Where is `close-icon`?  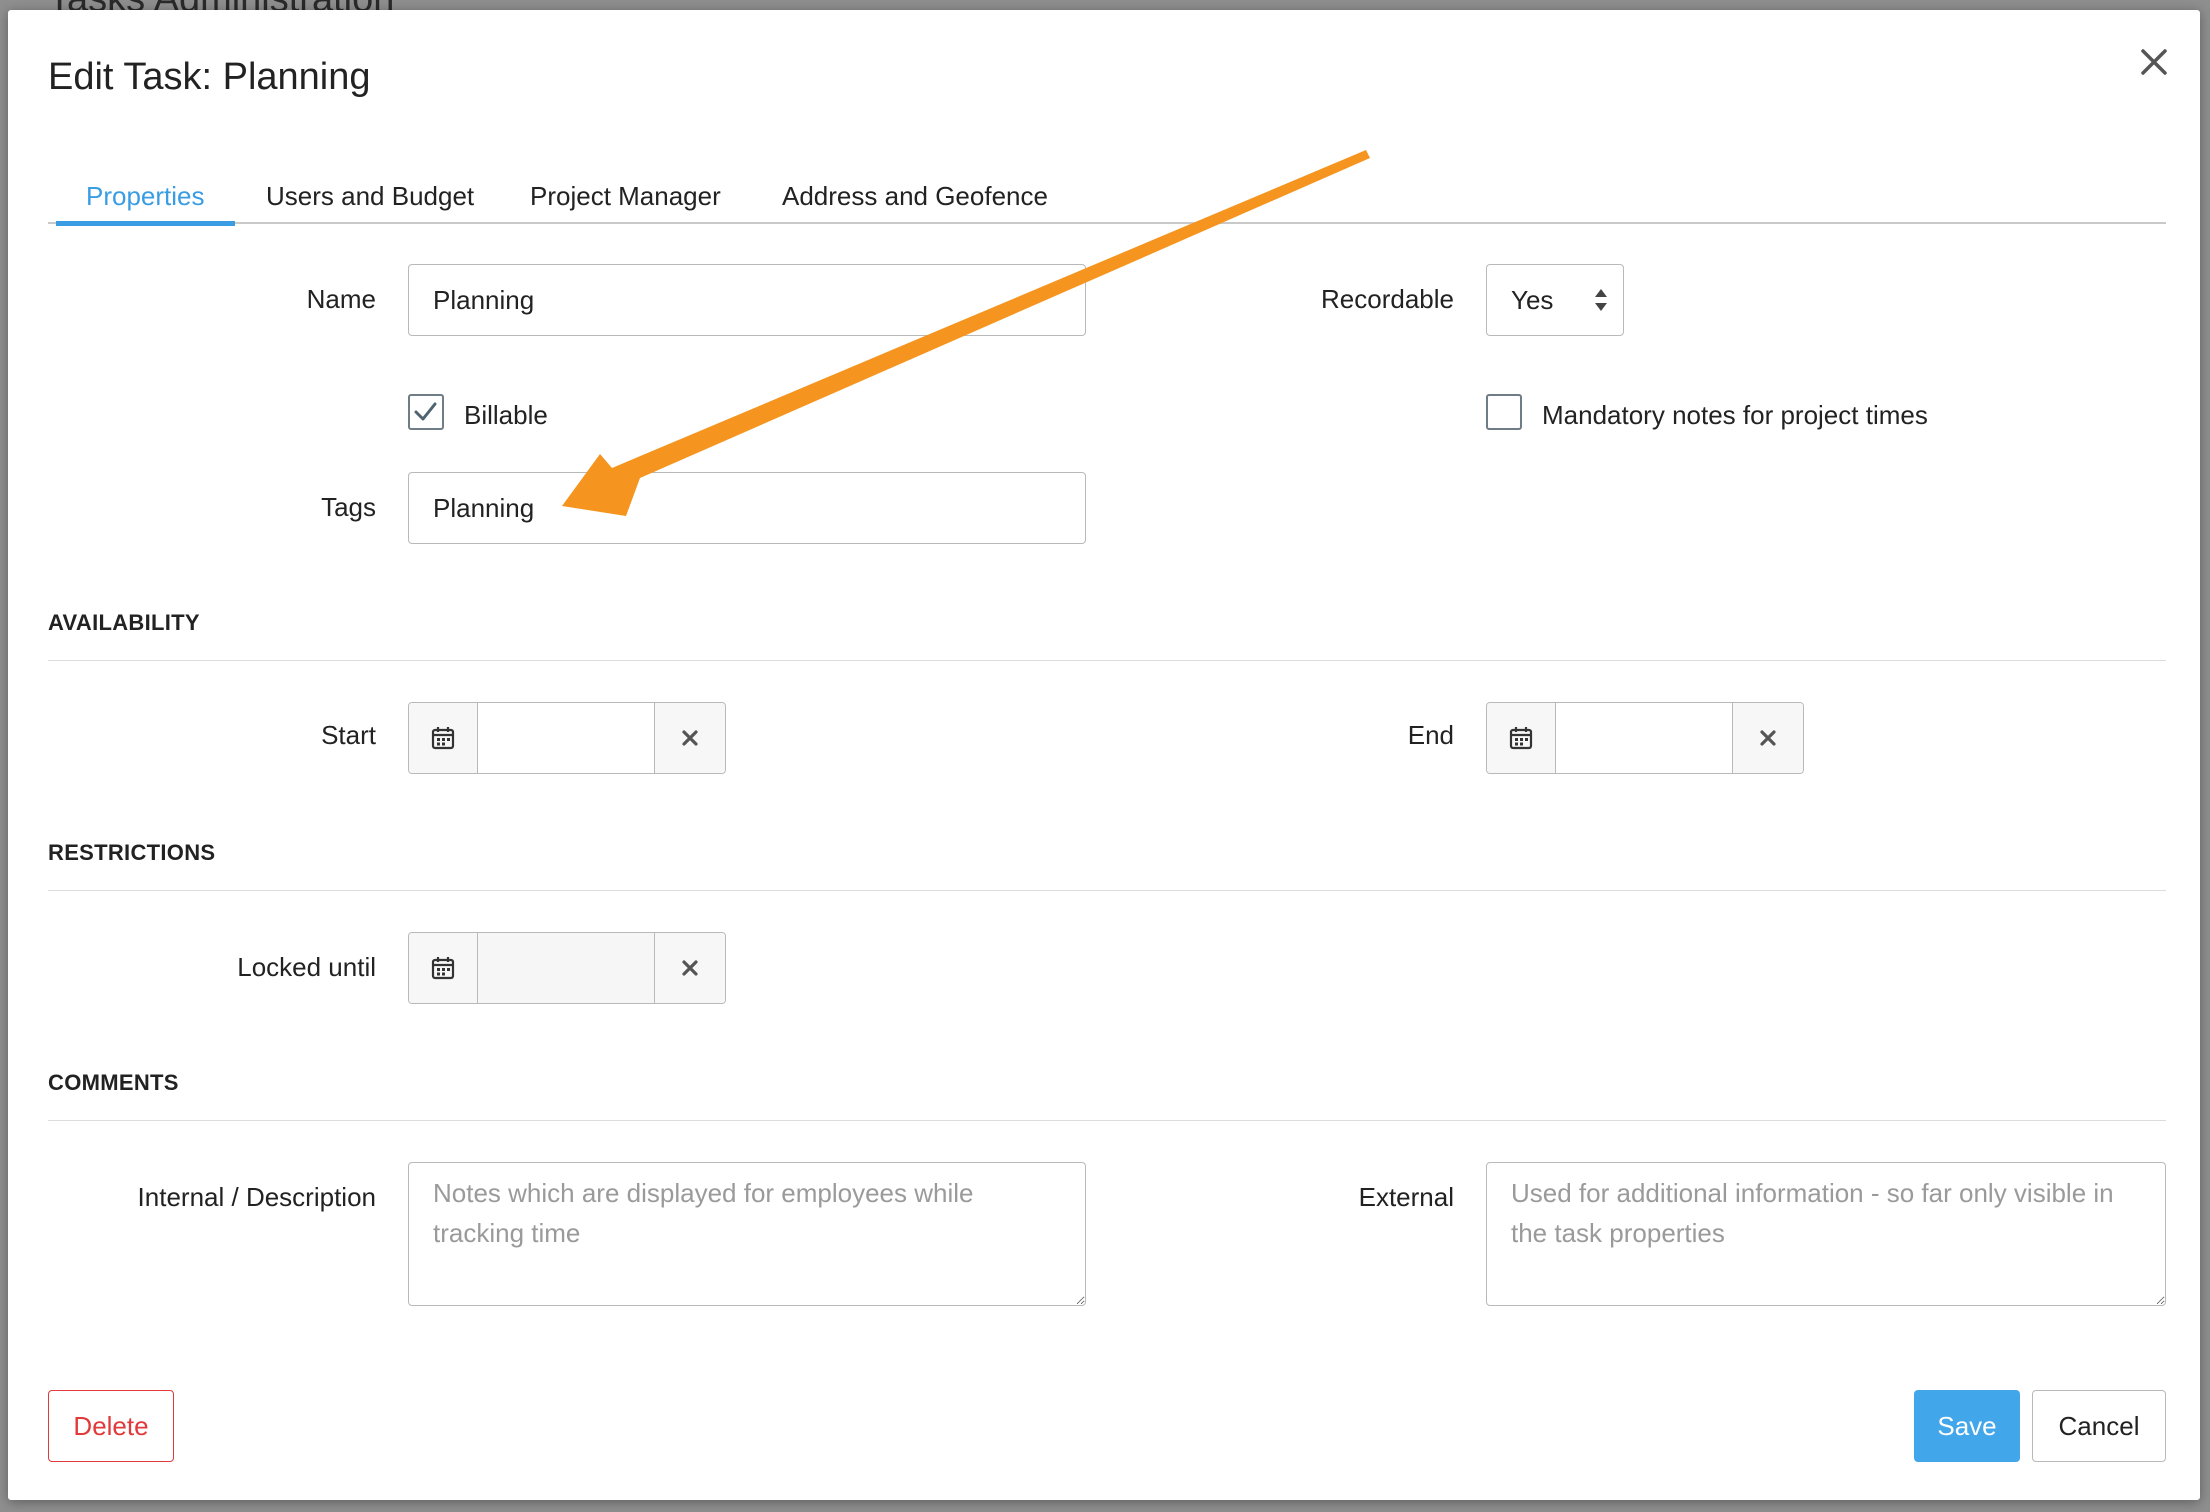 close-icon is located at coordinates (2154, 62).